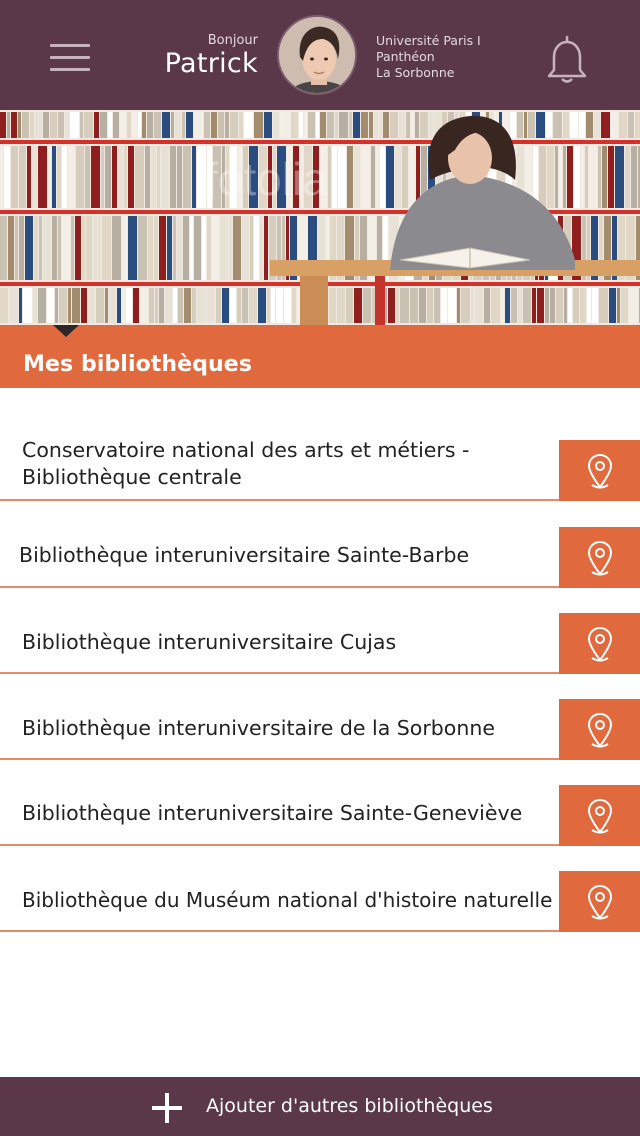  Describe the element at coordinates (567, 59) in the screenshot. I see `bell-icon` at that location.